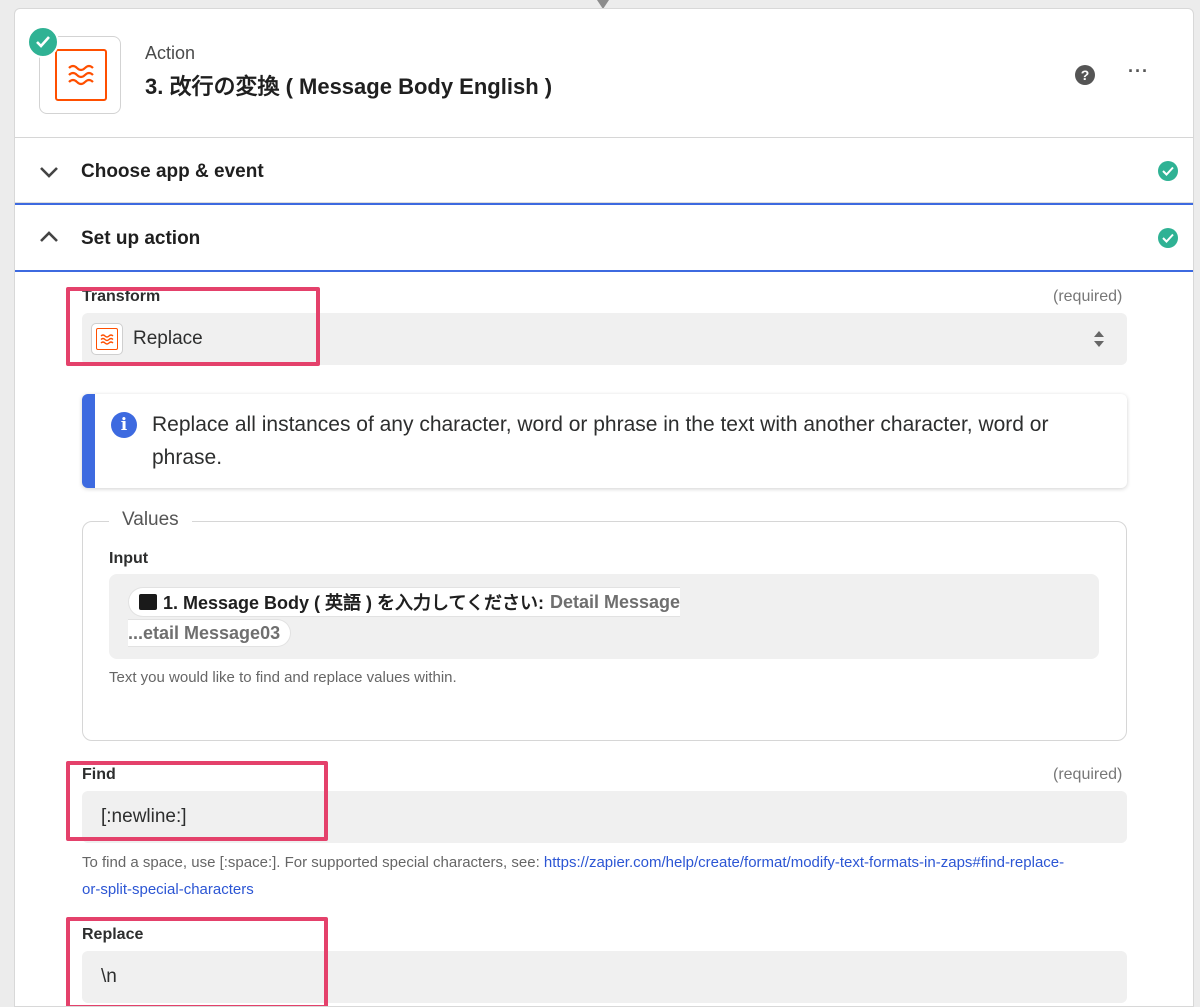 This screenshot has height=1007, width=1200. Describe the element at coordinates (172, 171) in the screenshot. I see `section-title-choose: Choose app & event` at that location.